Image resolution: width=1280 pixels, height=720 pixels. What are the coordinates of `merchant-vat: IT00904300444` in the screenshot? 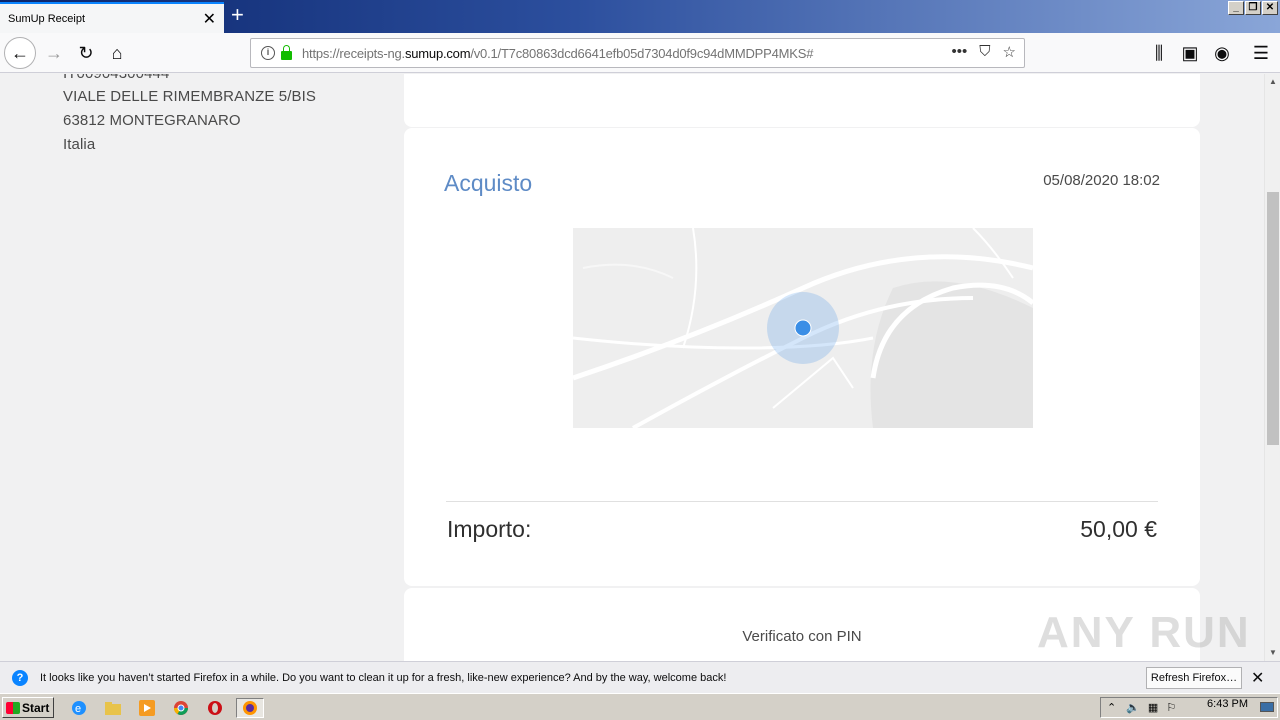 It's located at (116, 78).